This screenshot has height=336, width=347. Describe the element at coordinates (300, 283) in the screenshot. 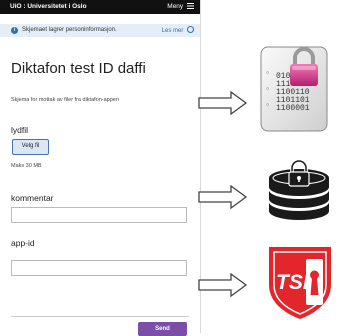

I see `tsd-shield-logo: TSD` at that location.